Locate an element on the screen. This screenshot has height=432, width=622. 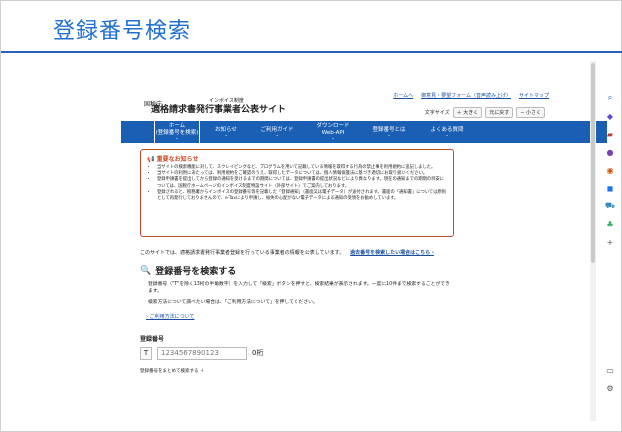
layout-icon: ▭ is located at coordinates (610, 370).